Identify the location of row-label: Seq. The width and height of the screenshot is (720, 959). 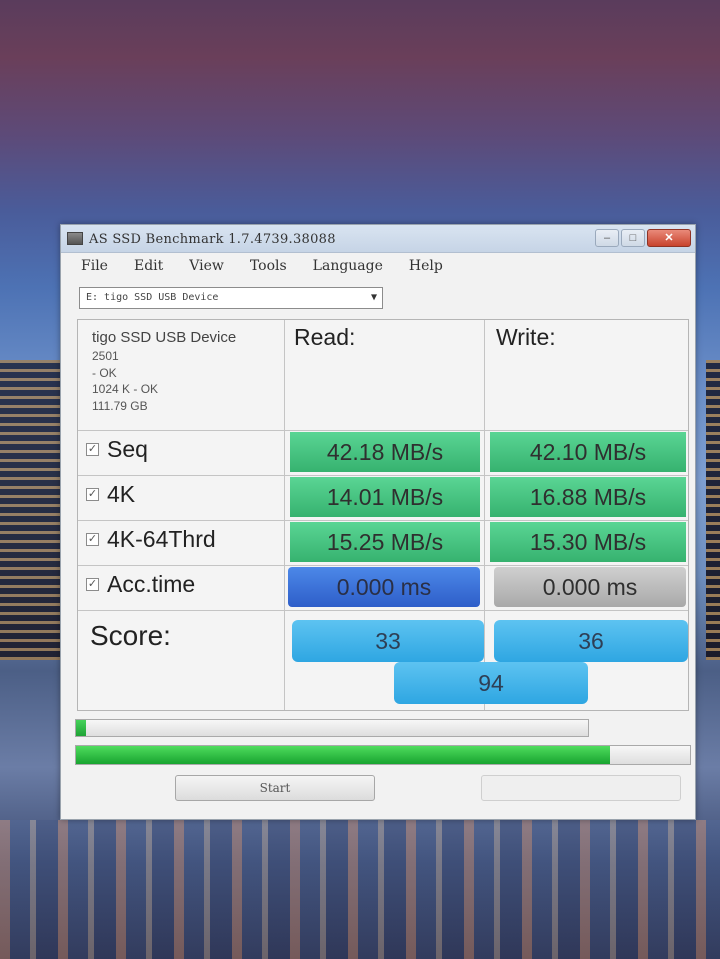
(127, 449).